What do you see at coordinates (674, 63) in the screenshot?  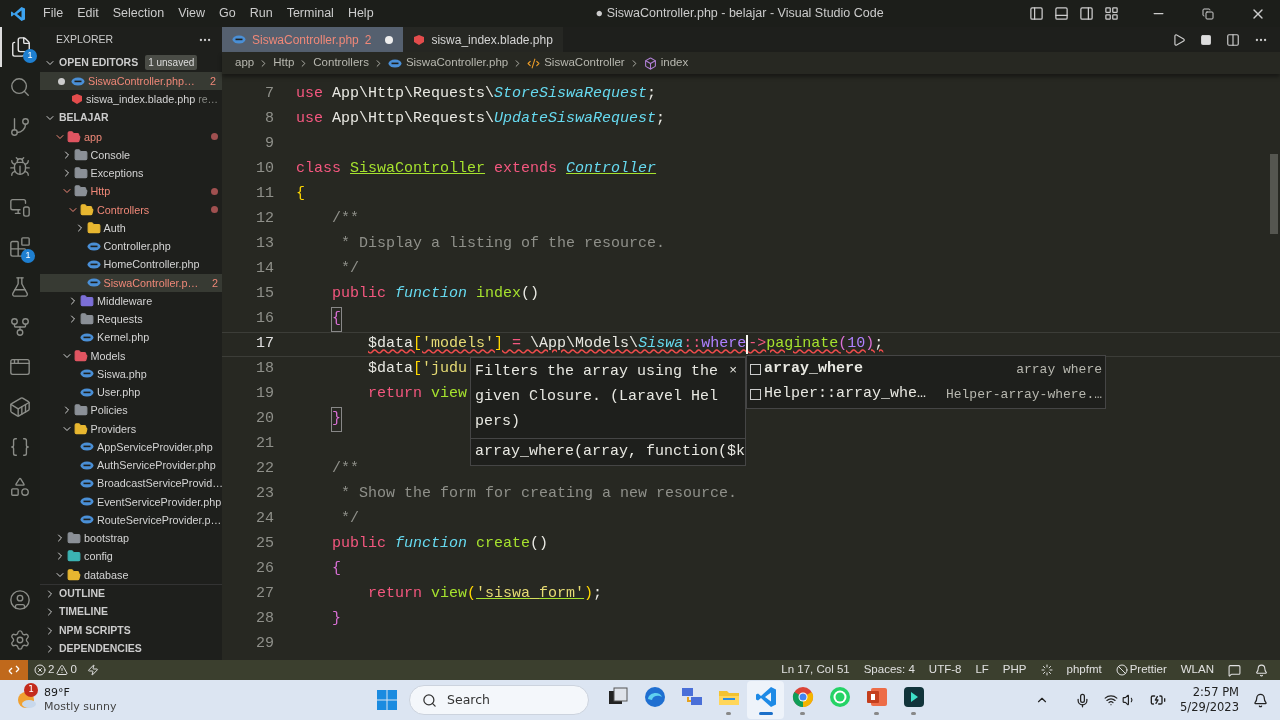 I see `breadcrumb-item: index` at bounding box center [674, 63].